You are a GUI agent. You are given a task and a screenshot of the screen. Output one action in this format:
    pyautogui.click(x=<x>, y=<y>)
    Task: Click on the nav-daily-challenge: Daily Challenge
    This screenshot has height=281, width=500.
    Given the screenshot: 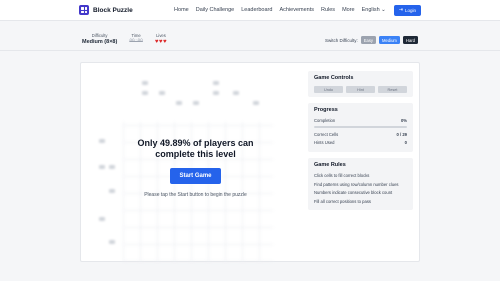 What is the action you would take?
    pyautogui.click(x=215, y=10)
    